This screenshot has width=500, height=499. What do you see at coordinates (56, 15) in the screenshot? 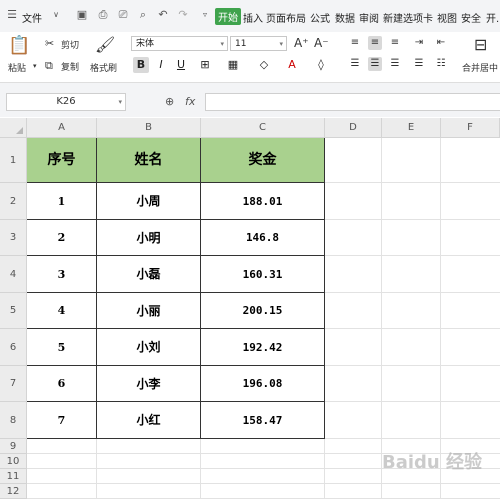
I see `chevron-down-icon: ∨` at bounding box center [56, 15].